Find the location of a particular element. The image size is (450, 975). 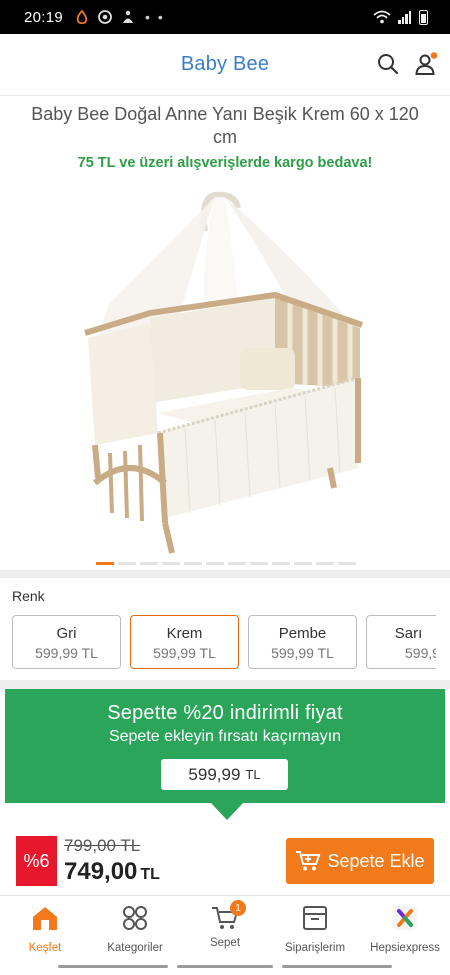

nav-item-sepet: 1 Sepet is located at coordinates (225, 926).